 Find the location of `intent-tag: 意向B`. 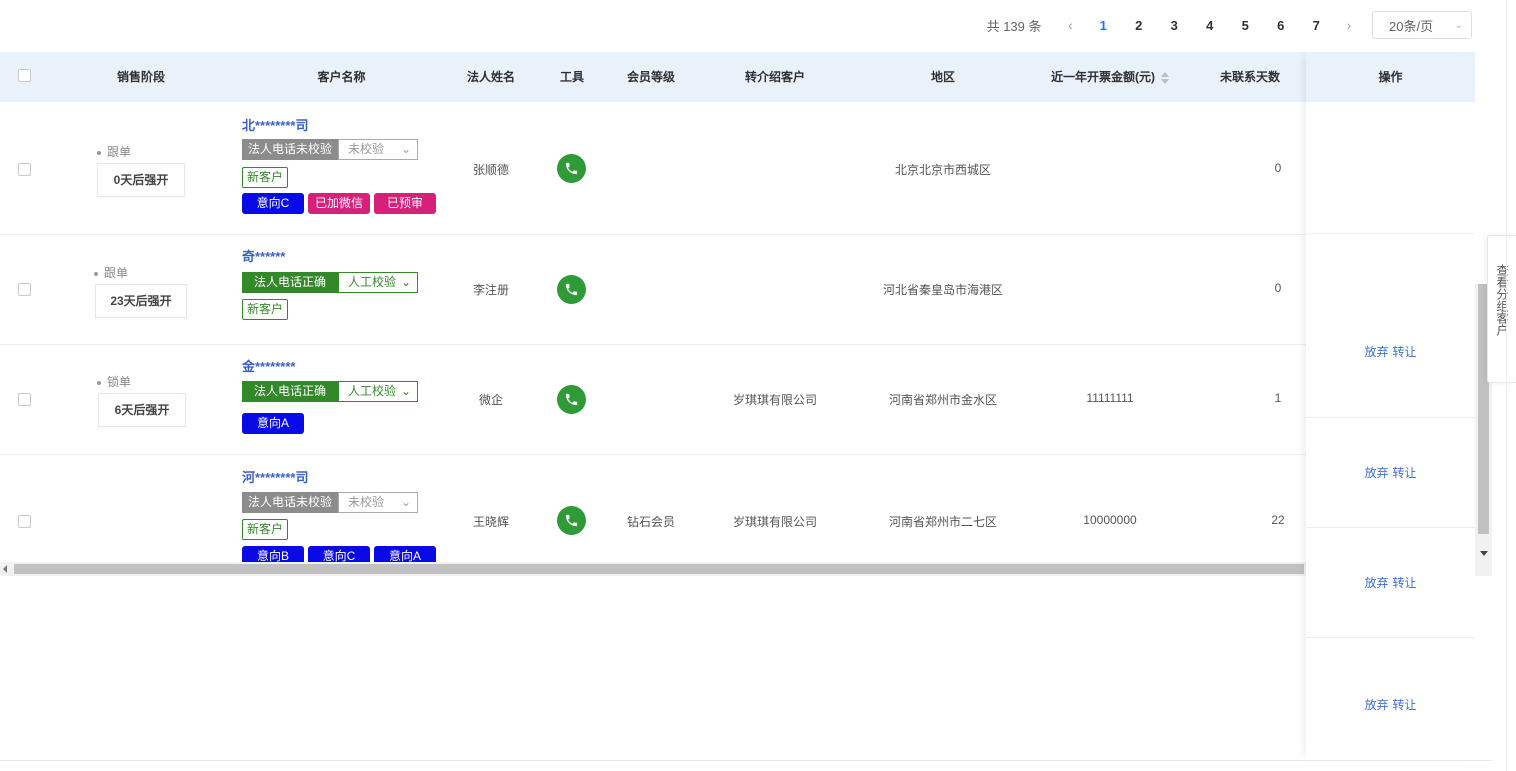

intent-tag: 意向B is located at coordinates (273, 554).